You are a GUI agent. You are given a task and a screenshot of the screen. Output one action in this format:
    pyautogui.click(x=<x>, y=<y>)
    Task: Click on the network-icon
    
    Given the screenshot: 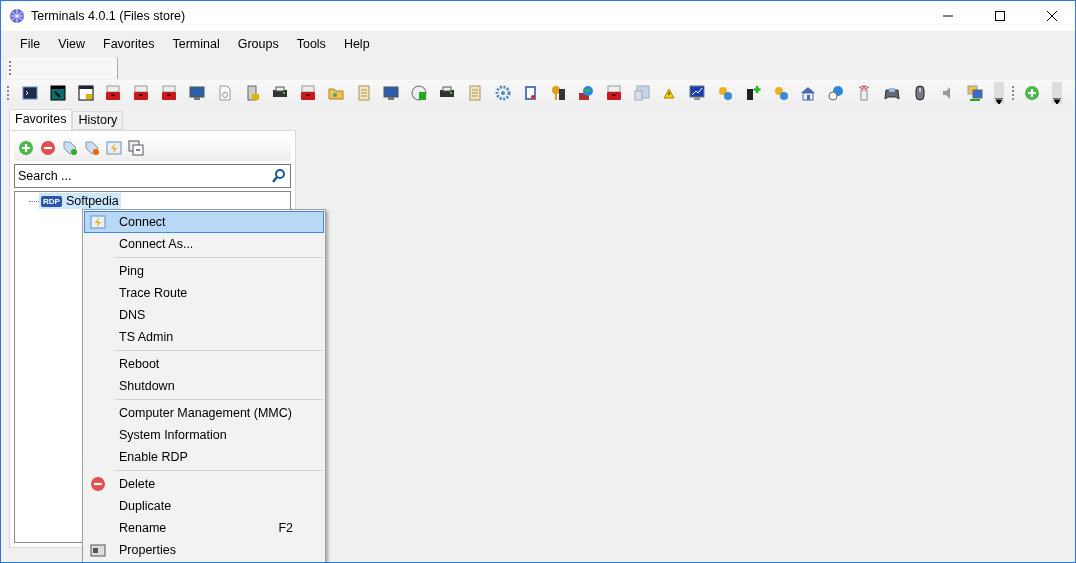 What is the action you would take?
    pyautogui.click(x=975, y=93)
    